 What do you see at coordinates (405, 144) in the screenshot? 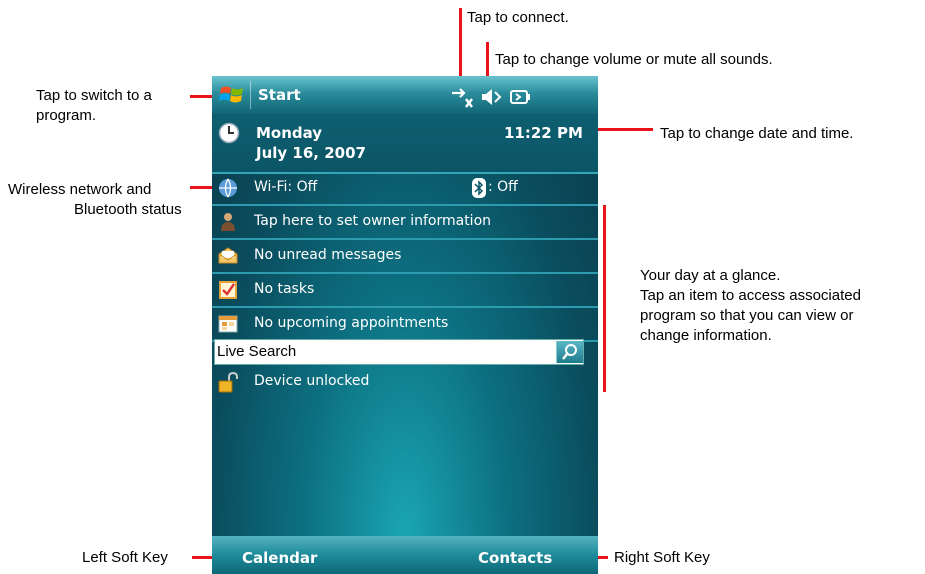
I see `date-time-row: Monday July 16, 2007 11:22 PM` at bounding box center [405, 144].